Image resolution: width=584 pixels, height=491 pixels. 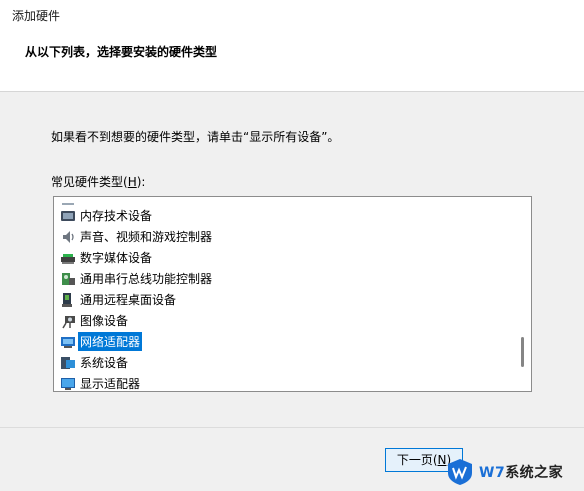 What do you see at coordinates (292, 61) in the screenshot?
I see `wizard-header: 从以下列表，选择要安装的硬件类型` at bounding box center [292, 61].